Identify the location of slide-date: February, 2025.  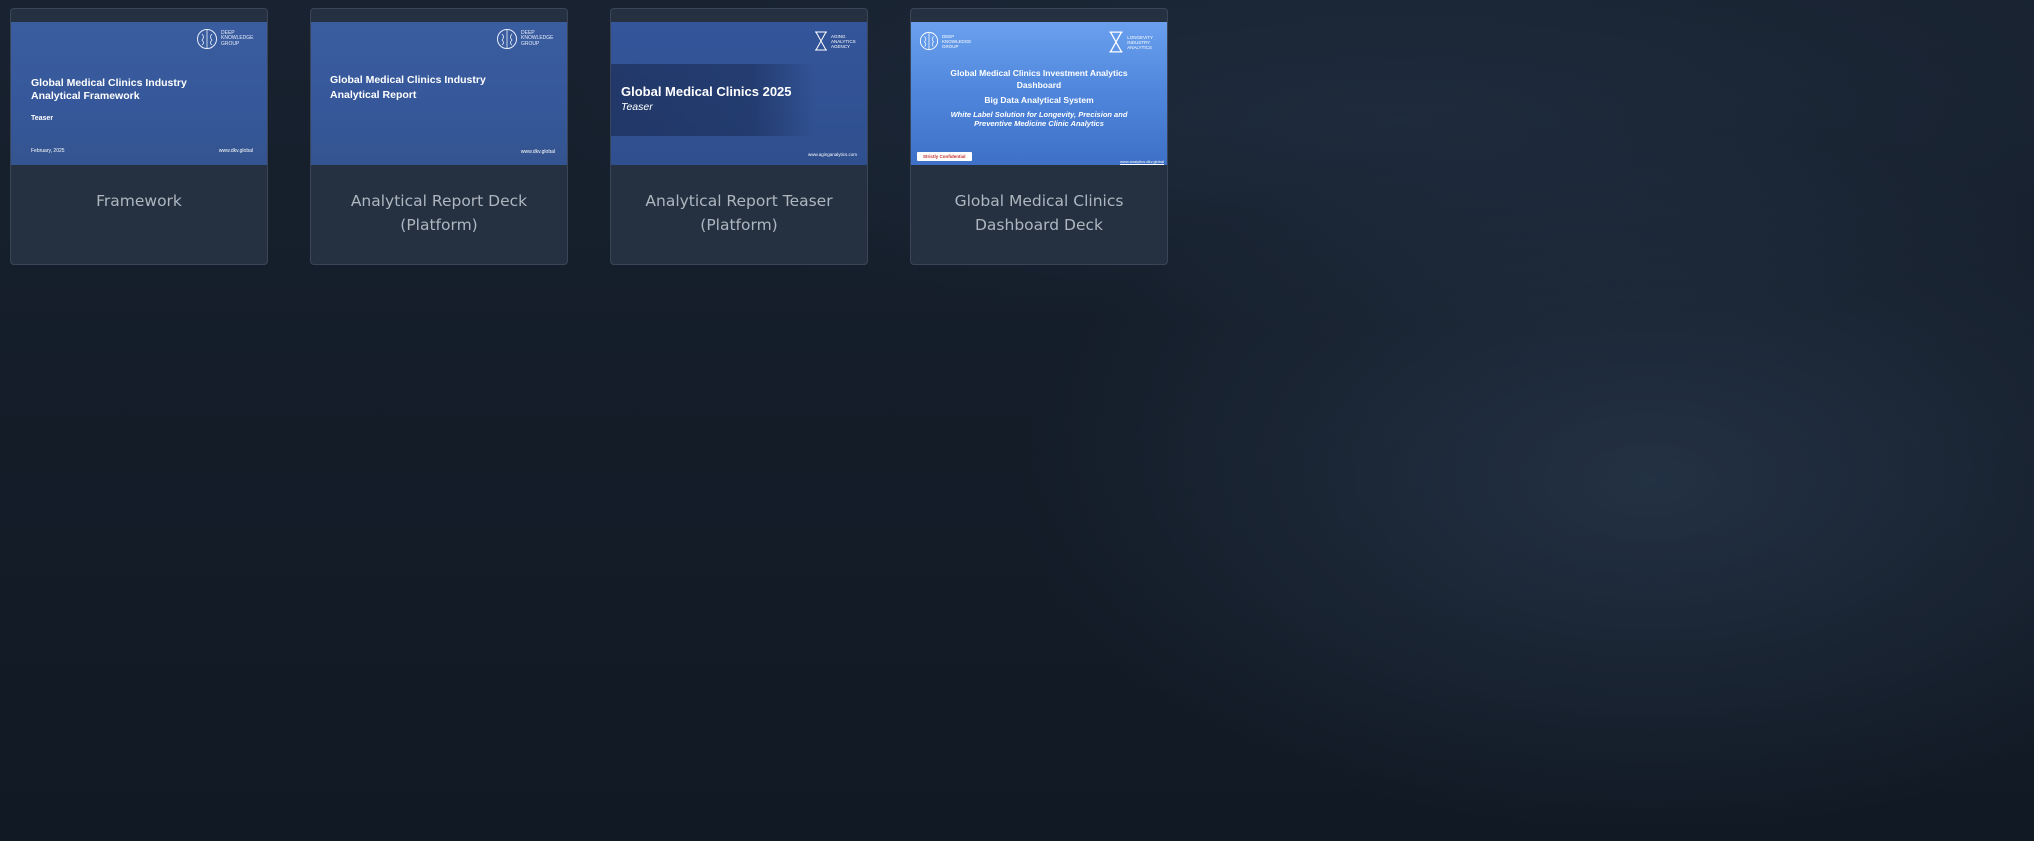
(48, 151).